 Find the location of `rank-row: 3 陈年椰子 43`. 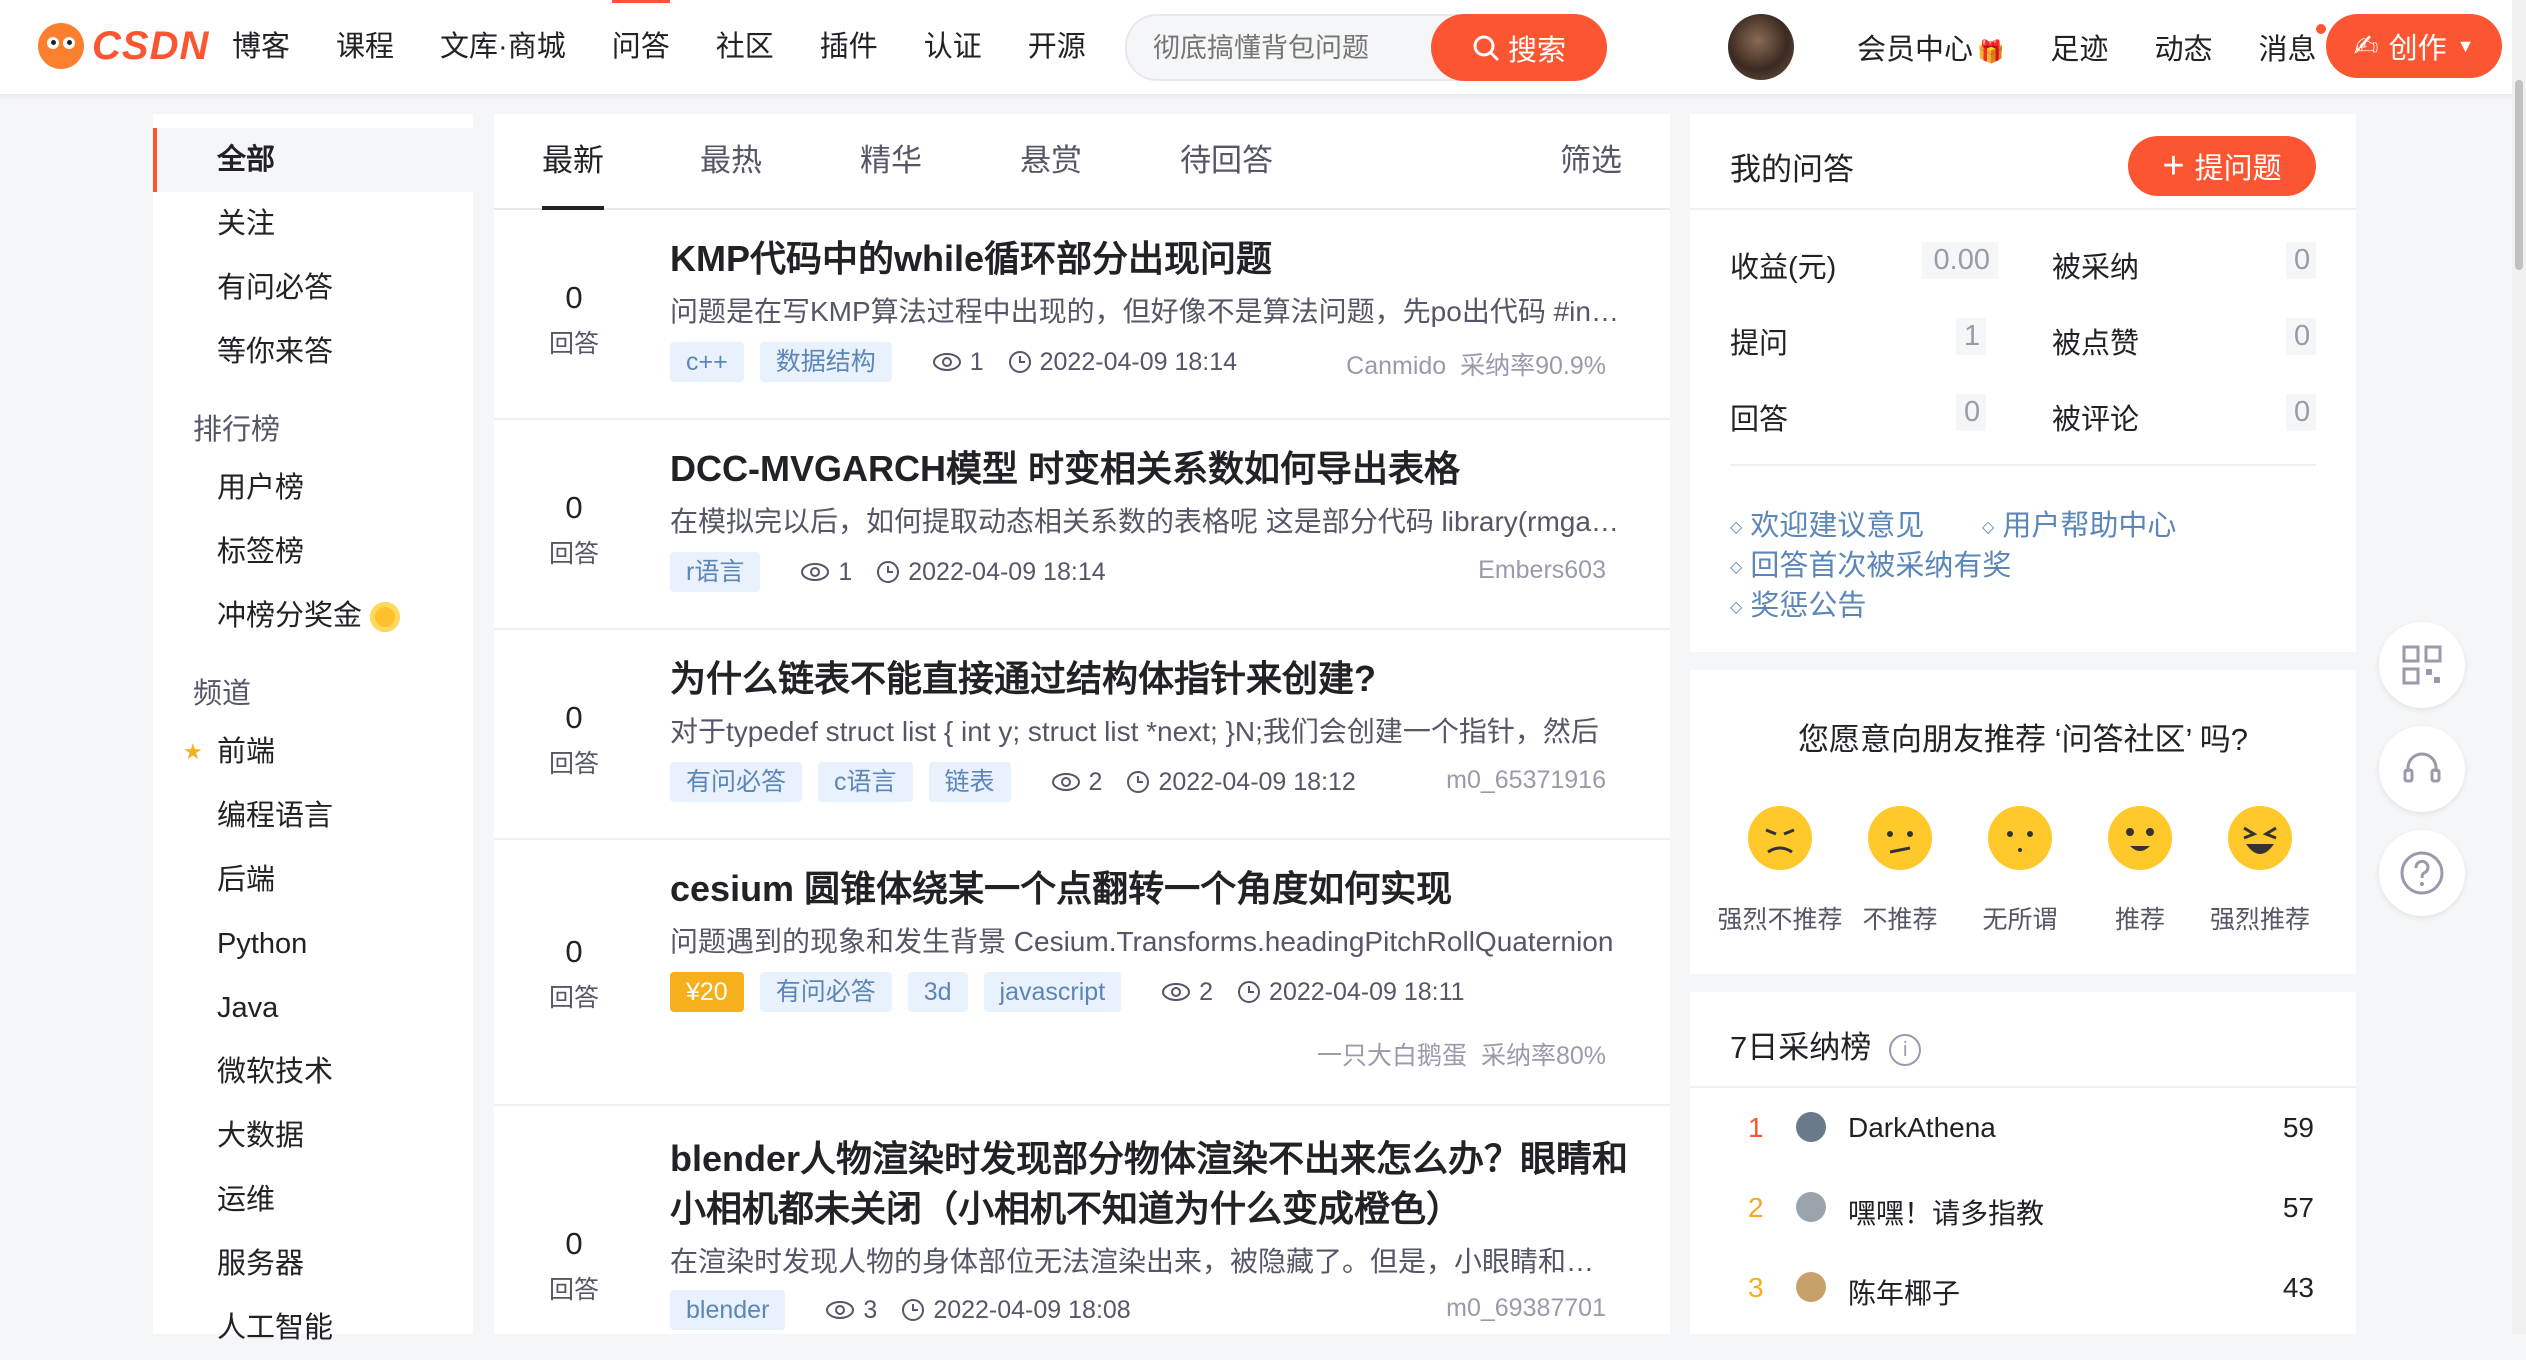

rank-row: 3 陈年椰子 43 is located at coordinates (2023, 1288).